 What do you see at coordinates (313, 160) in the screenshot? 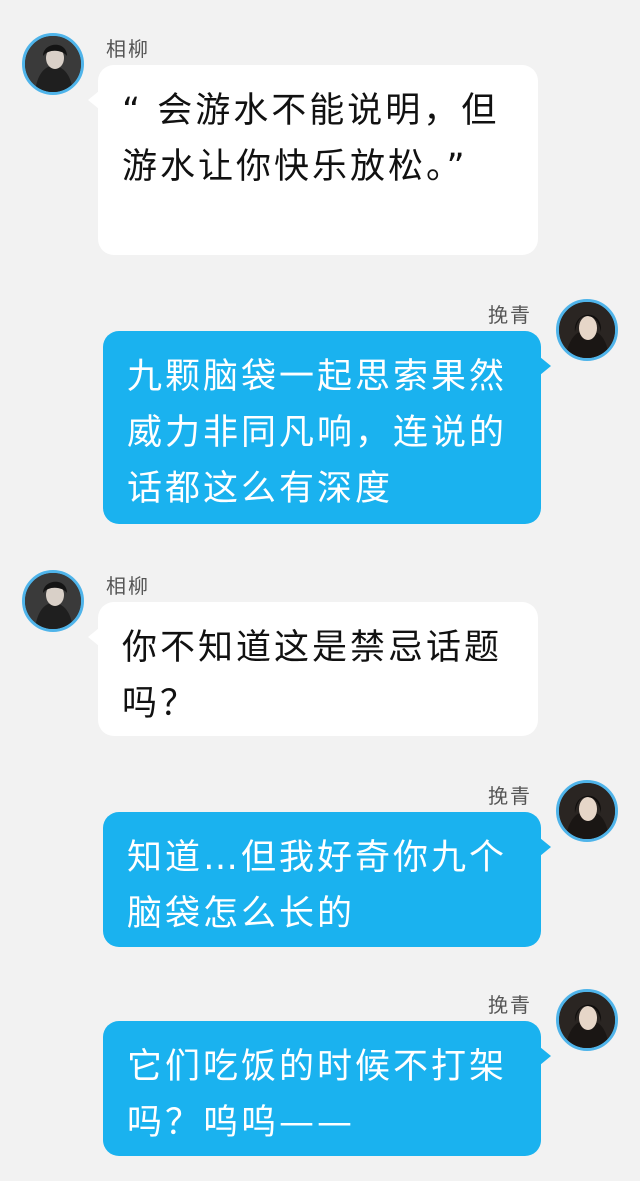
I see `message-bubble: “ 会游水不能说明，但游水让你快乐放松。”` at bounding box center [313, 160].